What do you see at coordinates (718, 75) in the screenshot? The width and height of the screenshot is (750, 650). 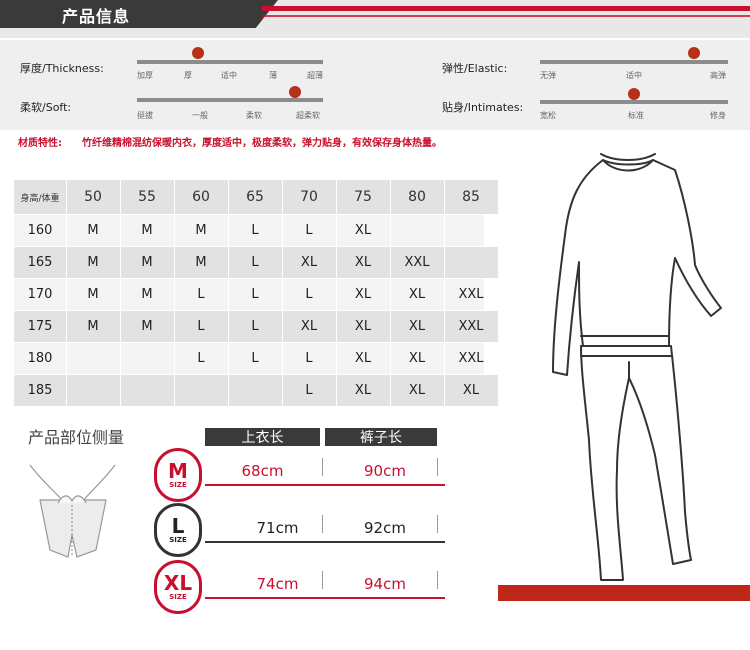 I see `attr-elastic-tick: 高弹` at bounding box center [718, 75].